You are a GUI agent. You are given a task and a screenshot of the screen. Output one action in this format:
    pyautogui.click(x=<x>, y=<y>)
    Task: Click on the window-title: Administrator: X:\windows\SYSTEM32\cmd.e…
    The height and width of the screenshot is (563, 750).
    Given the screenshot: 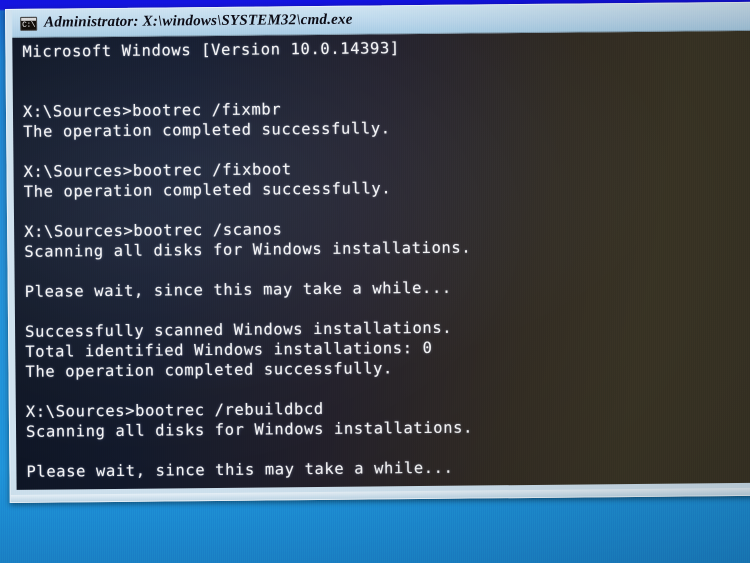 What is the action you would take?
    pyautogui.click(x=198, y=21)
    